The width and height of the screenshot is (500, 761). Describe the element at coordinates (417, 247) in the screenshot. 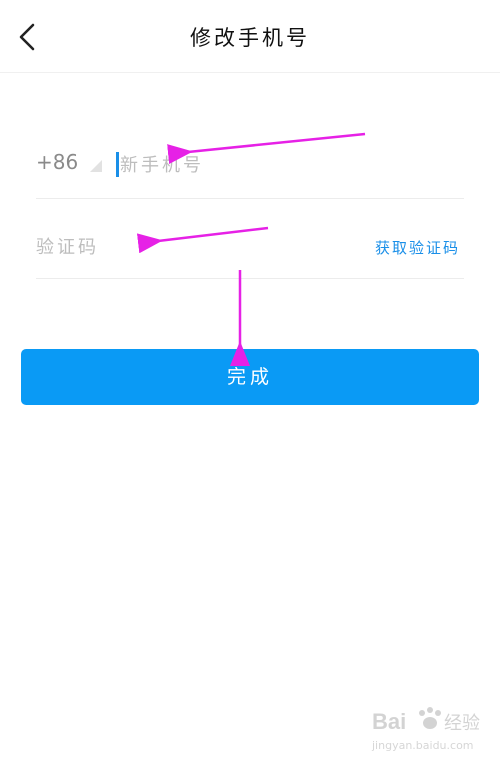

I see `get-code-button: 获取验证码` at that location.